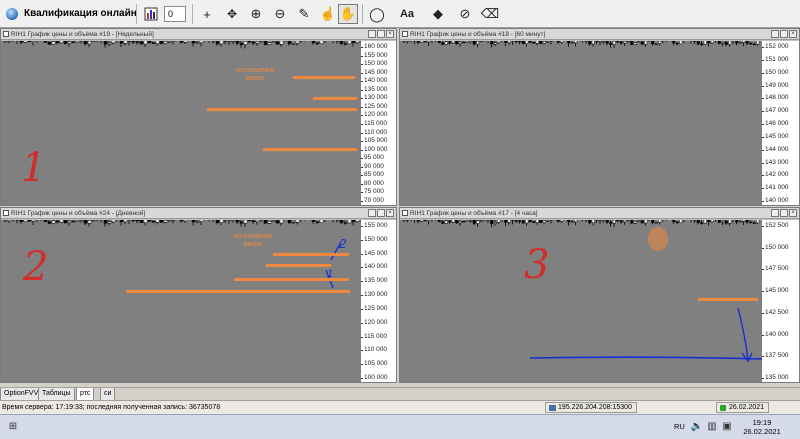 The image size is (800, 439). I want to click on axis-tick-label: 151 000, so click(775, 59).